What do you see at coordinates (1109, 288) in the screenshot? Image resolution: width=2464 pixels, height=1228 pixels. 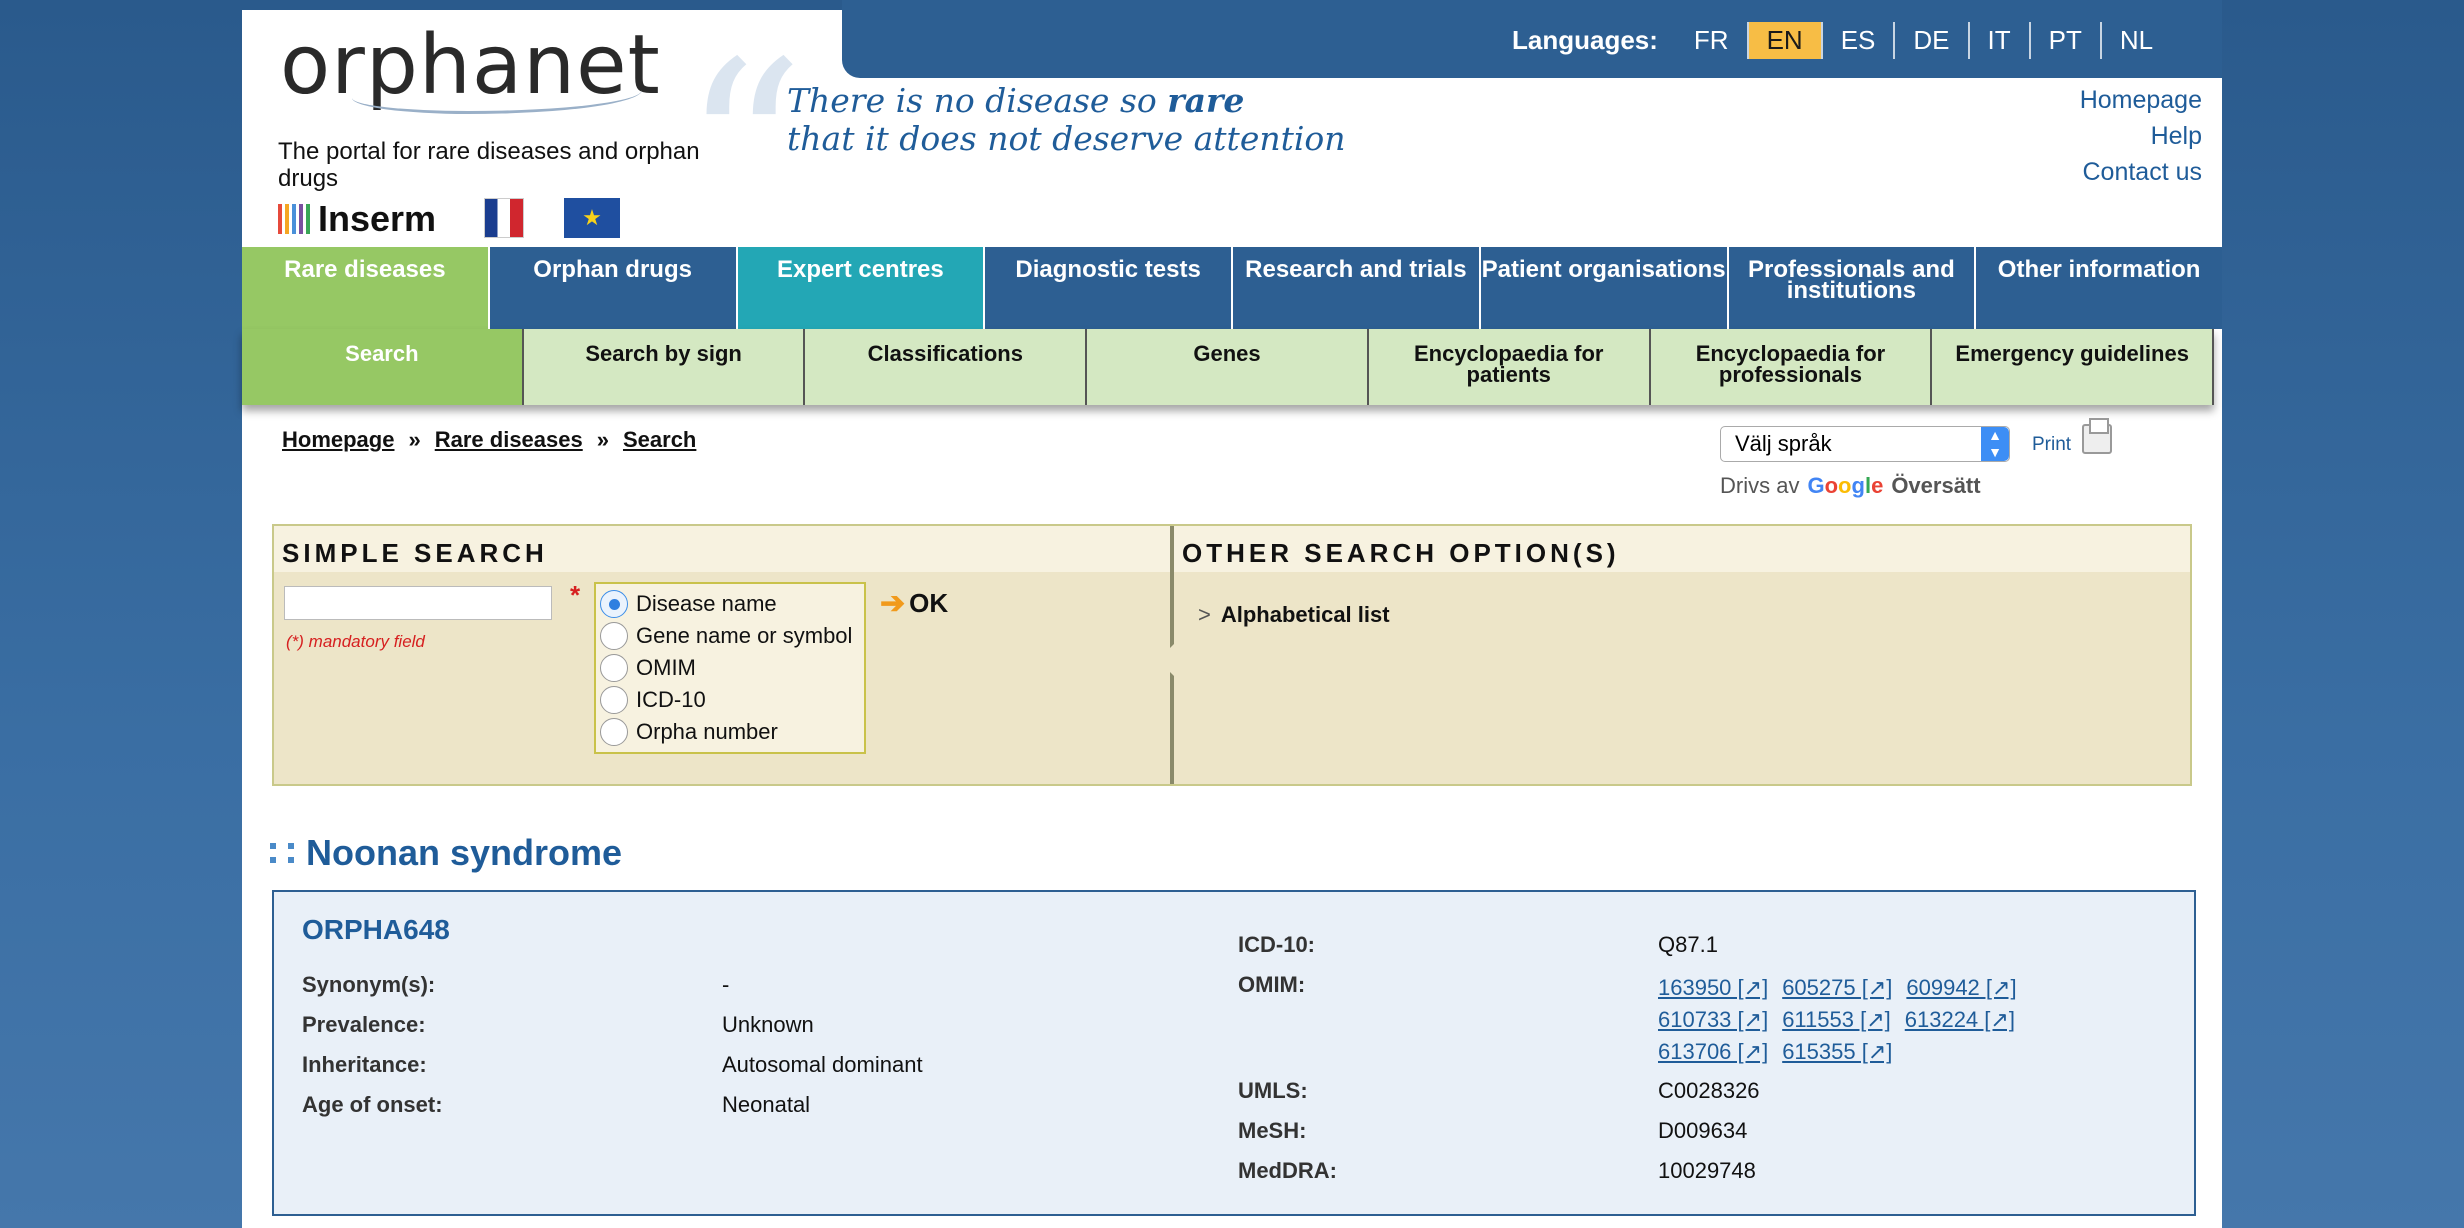 I see `nav-diagnostic-tests: Diagnostic tests` at bounding box center [1109, 288].